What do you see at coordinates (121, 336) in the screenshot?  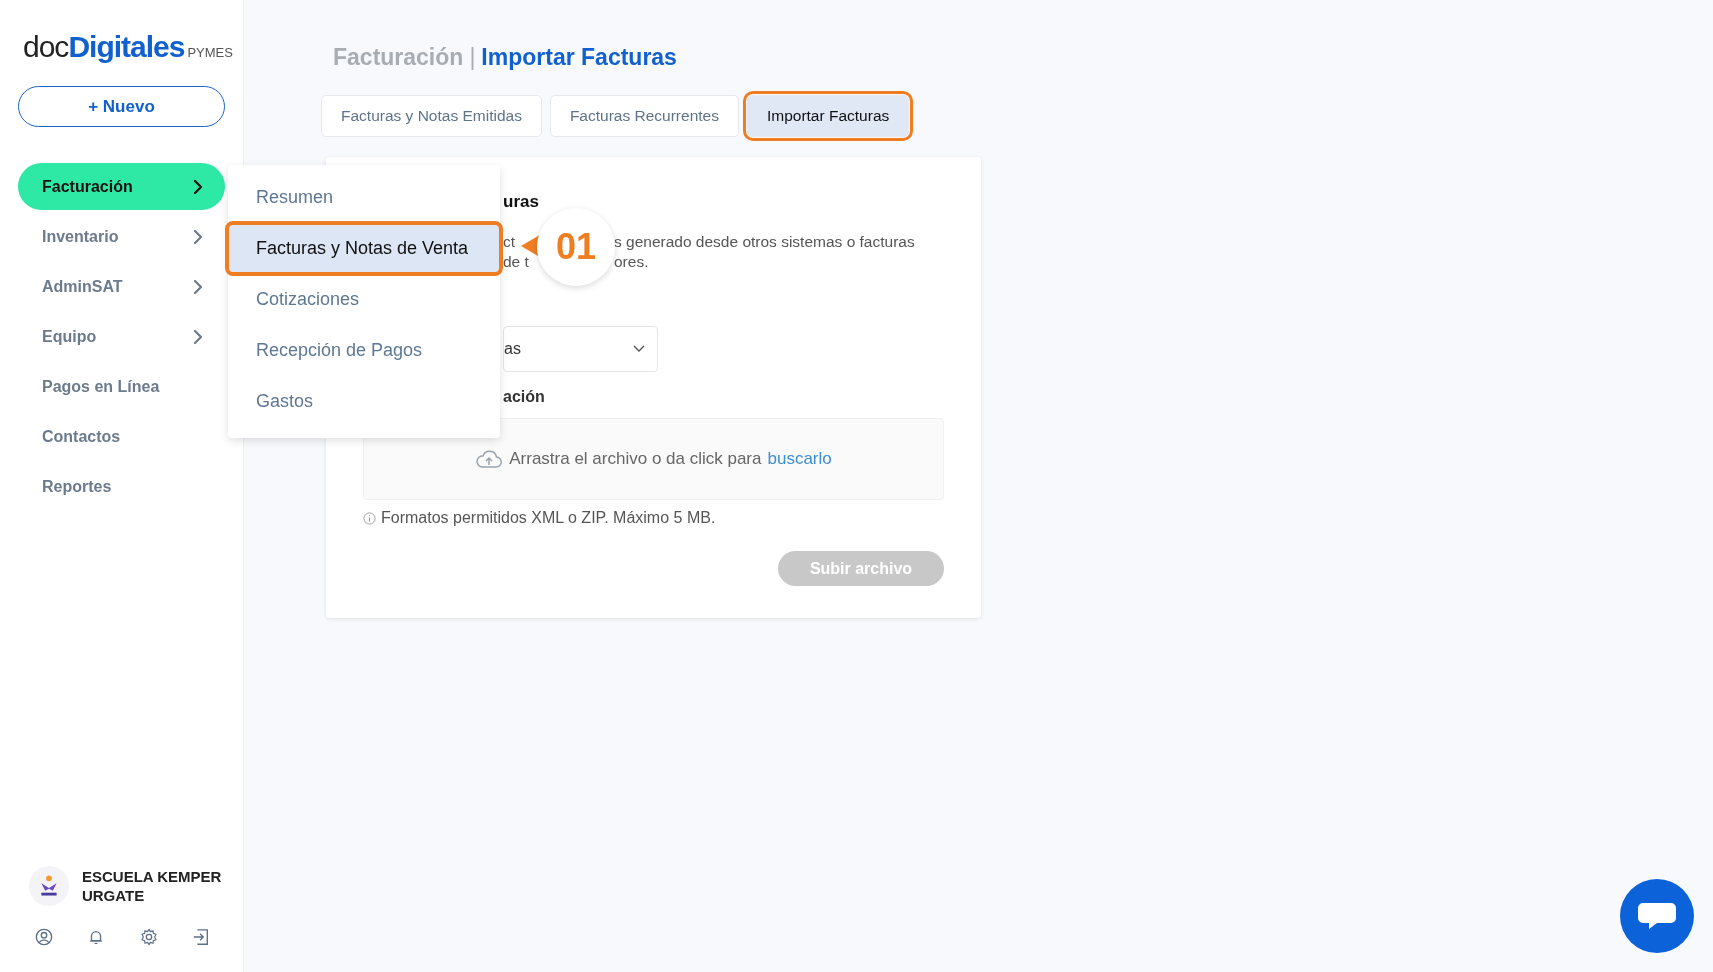 I see `sidebar-item: Equipo` at bounding box center [121, 336].